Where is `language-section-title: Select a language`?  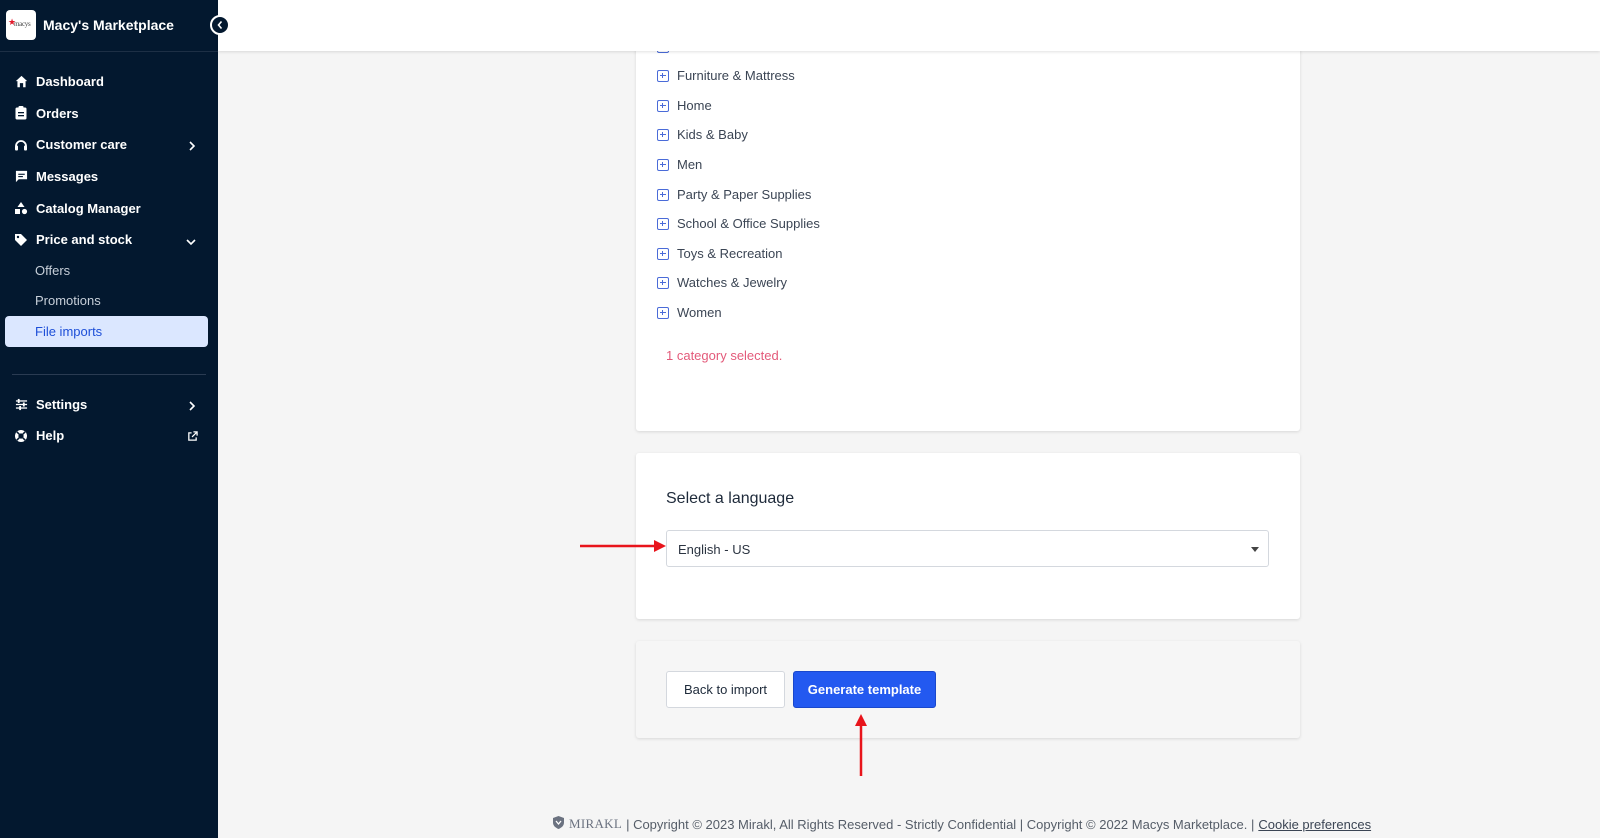
language-section-title: Select a language is located at coordinates (730, 498).